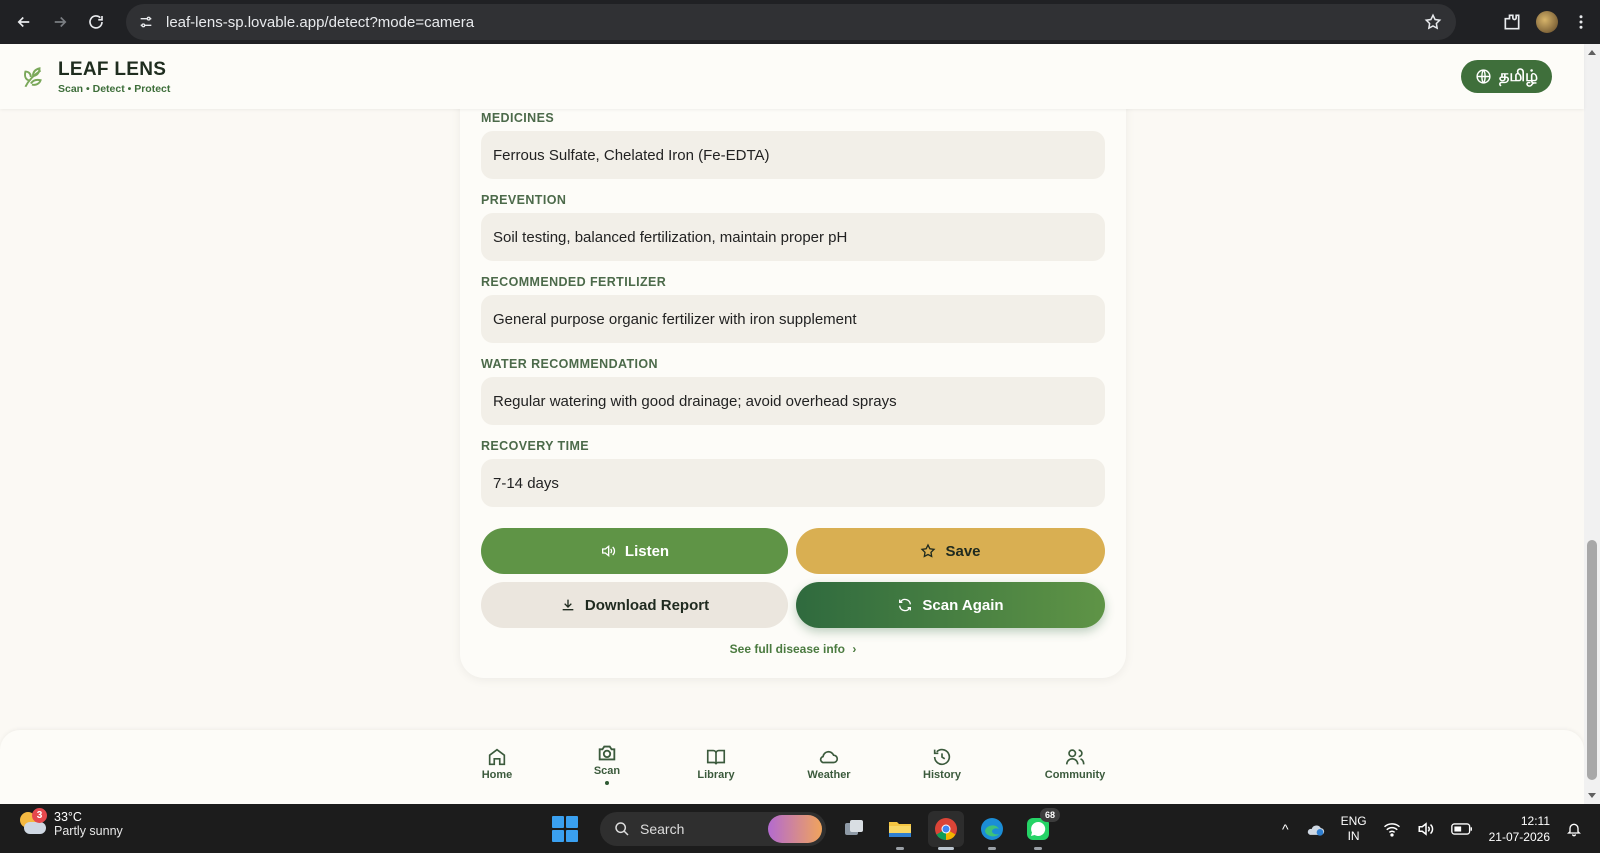  I want to click on battery-icon, so click(1461, 829).